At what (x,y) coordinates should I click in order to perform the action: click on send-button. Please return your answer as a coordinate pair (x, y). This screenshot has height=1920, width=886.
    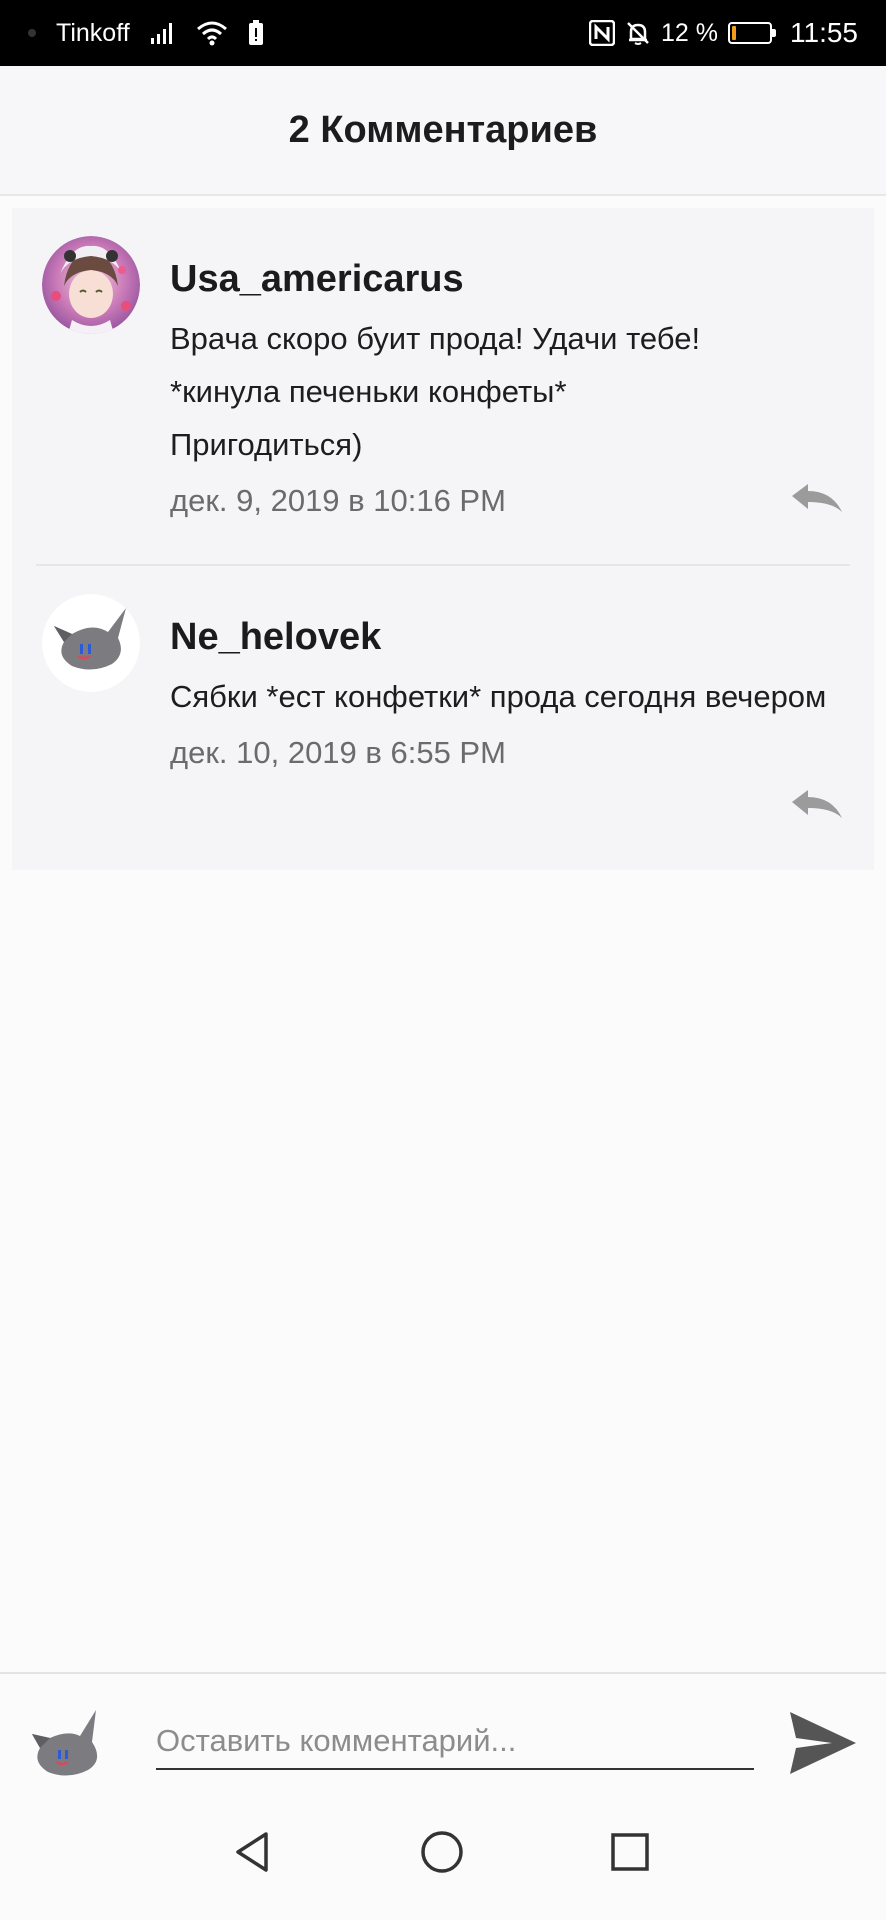
    Looking at the image, I should click on (823, 1743).